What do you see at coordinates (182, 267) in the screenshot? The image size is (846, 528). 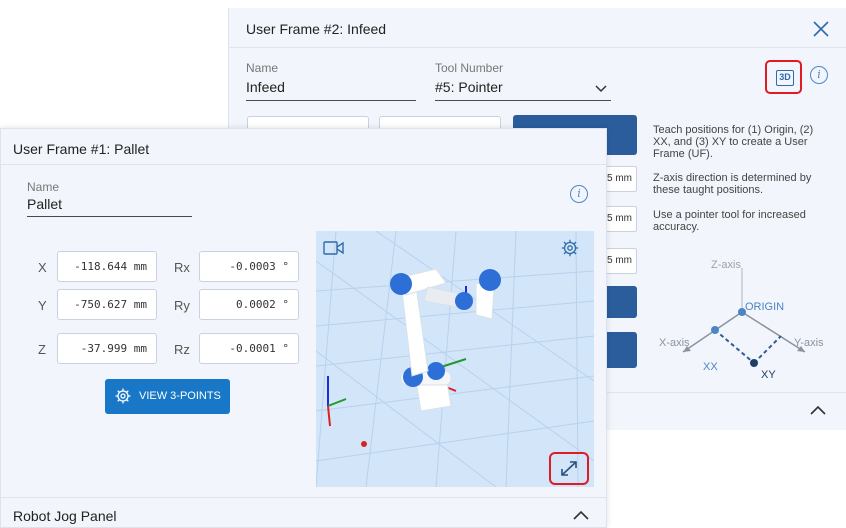 I see `rx-label: Rx` at bounding box center [182, 267].